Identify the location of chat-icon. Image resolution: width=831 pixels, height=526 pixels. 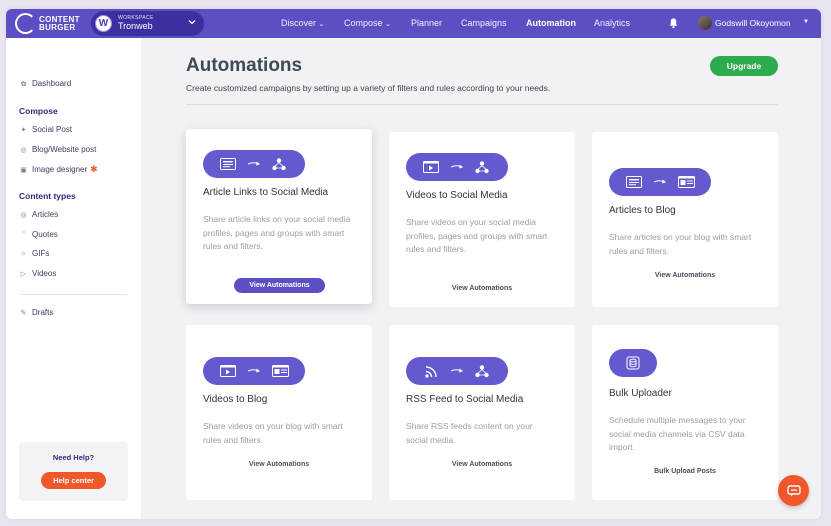
(793, 490).